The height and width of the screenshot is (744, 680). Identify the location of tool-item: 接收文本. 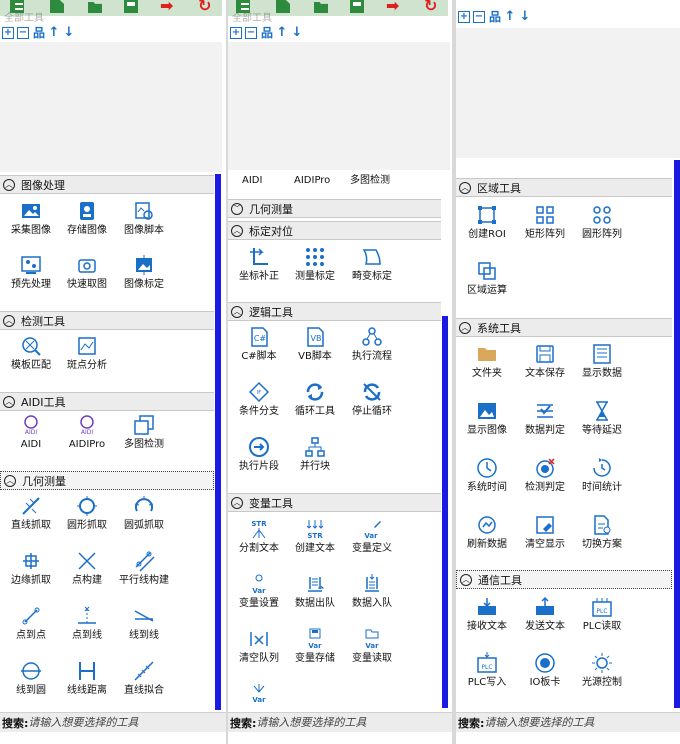
(487, 614).